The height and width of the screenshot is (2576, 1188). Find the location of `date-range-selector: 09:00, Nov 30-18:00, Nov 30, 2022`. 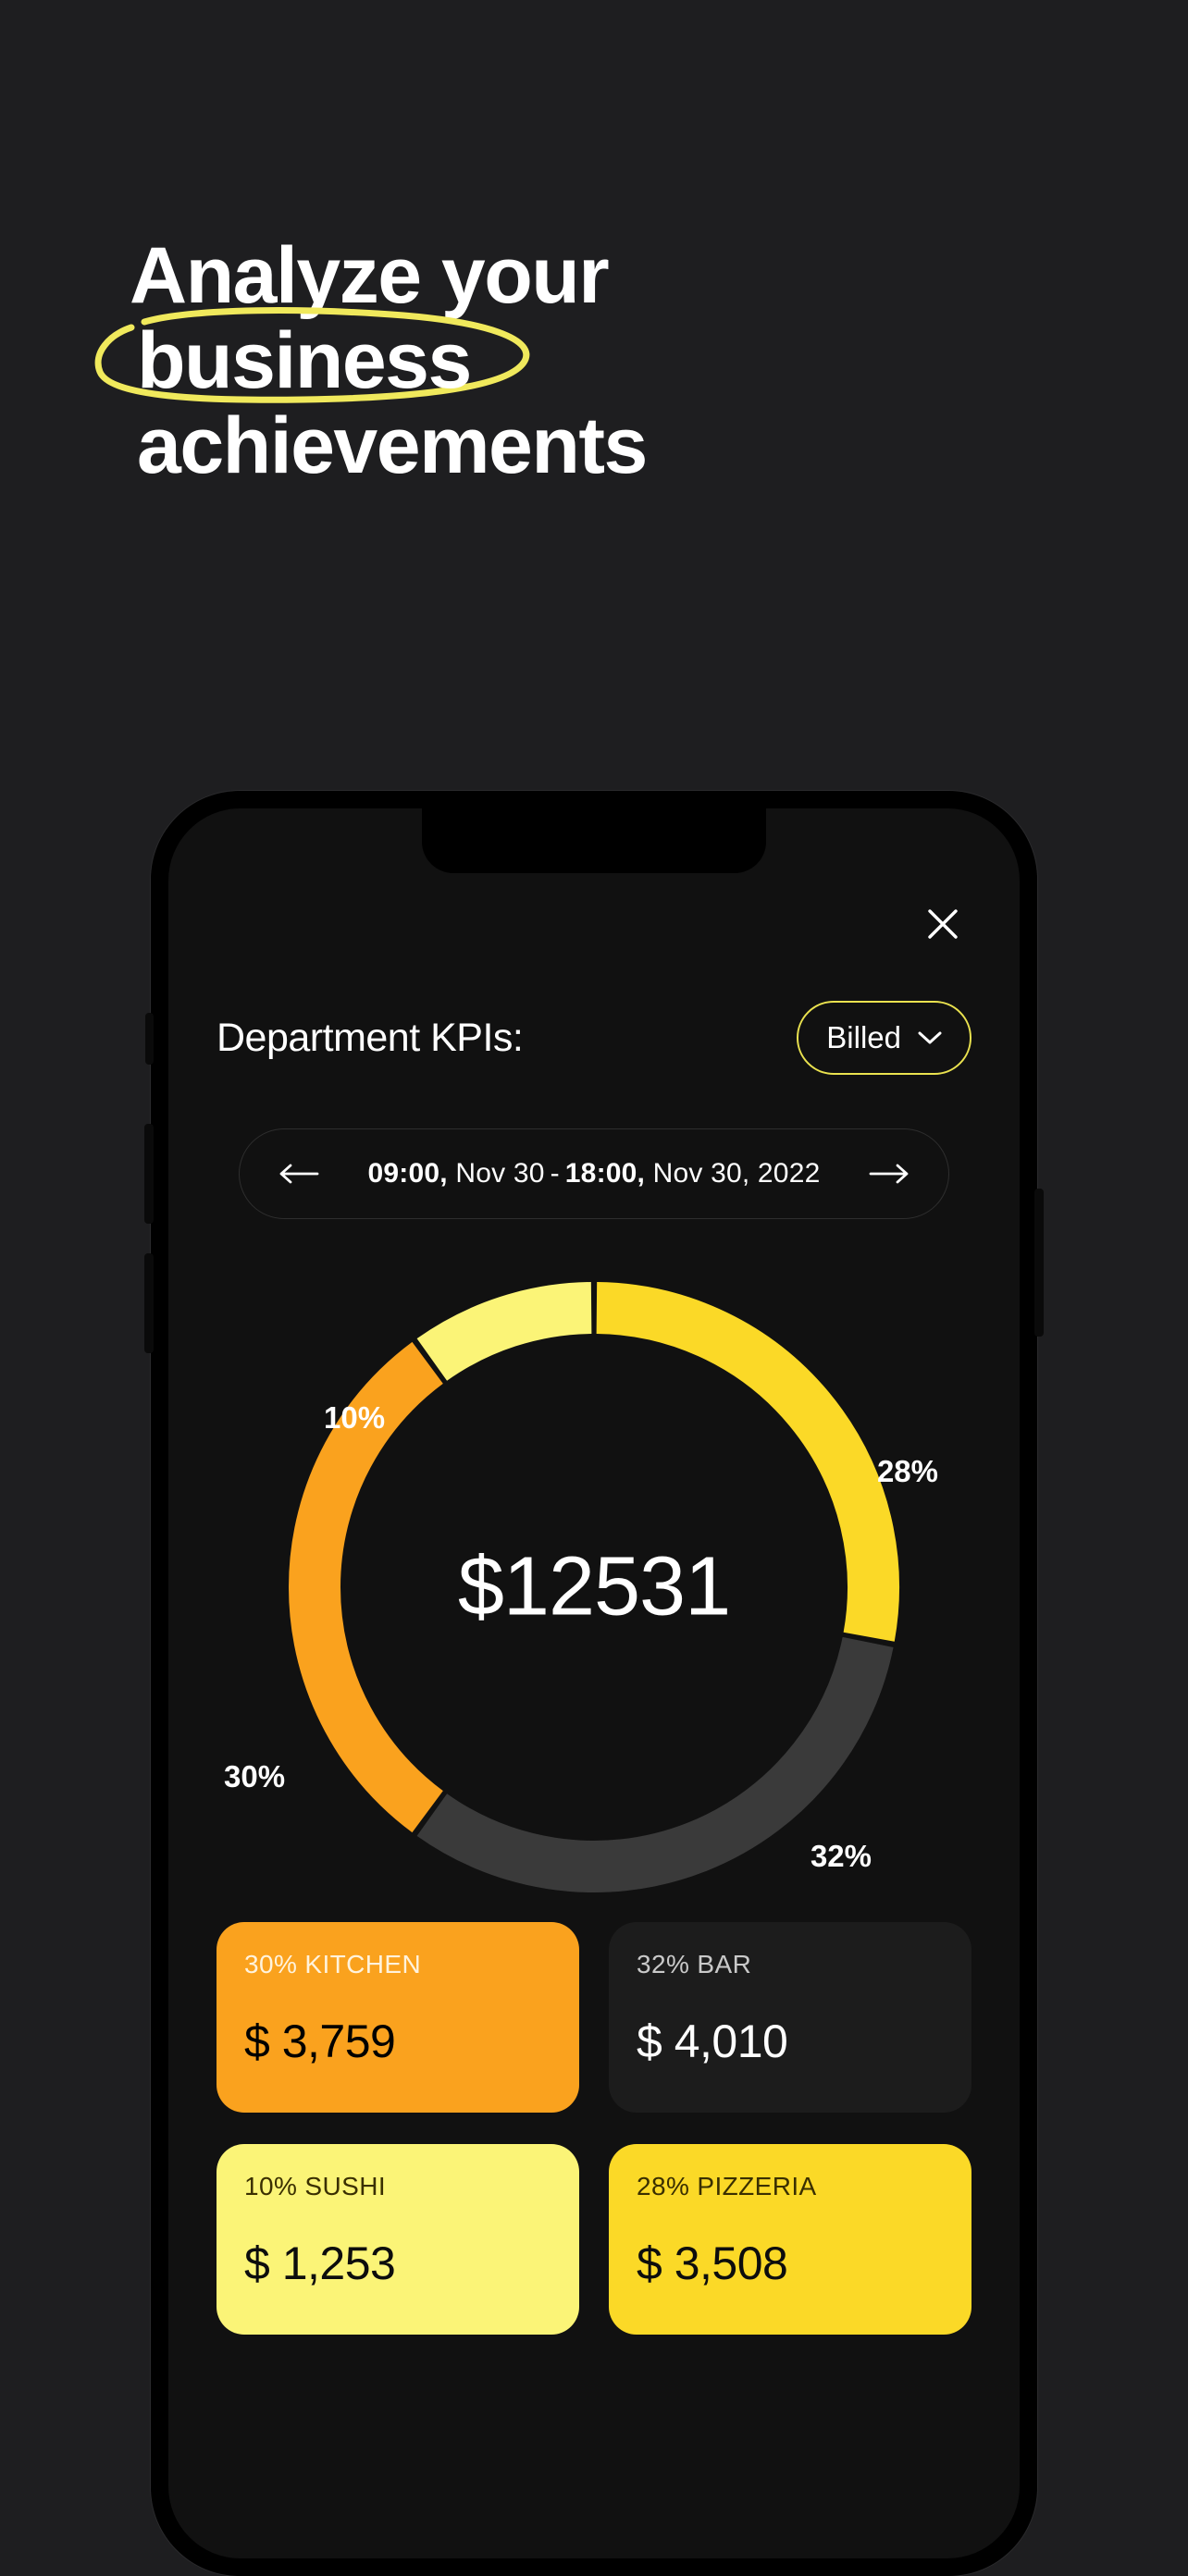

date-range-selector: 09:00, Nov 30-18:00, Nov 30, 2022 is located at coordinates (594, 1173).